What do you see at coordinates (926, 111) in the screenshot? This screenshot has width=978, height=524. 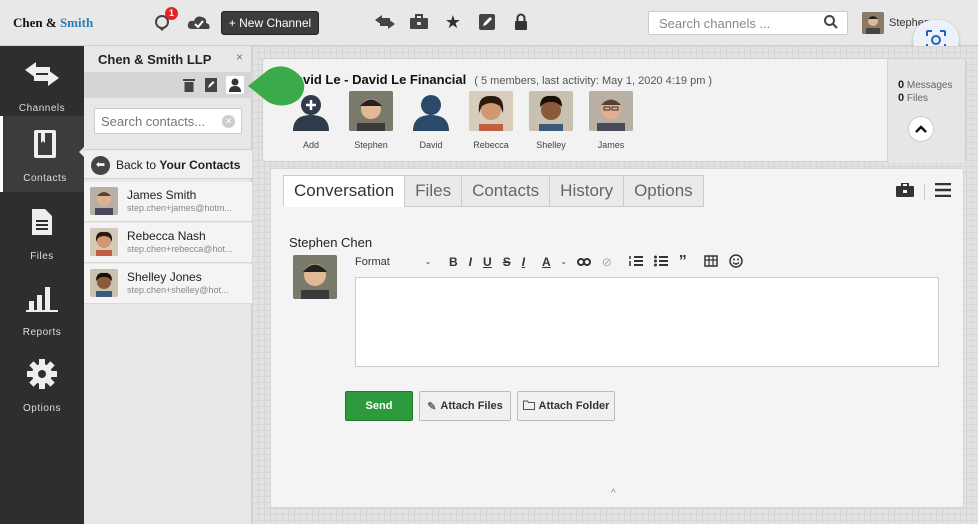 I see `channel-stats: 0 Messages 0 Files` at bounding box center [926, 111].